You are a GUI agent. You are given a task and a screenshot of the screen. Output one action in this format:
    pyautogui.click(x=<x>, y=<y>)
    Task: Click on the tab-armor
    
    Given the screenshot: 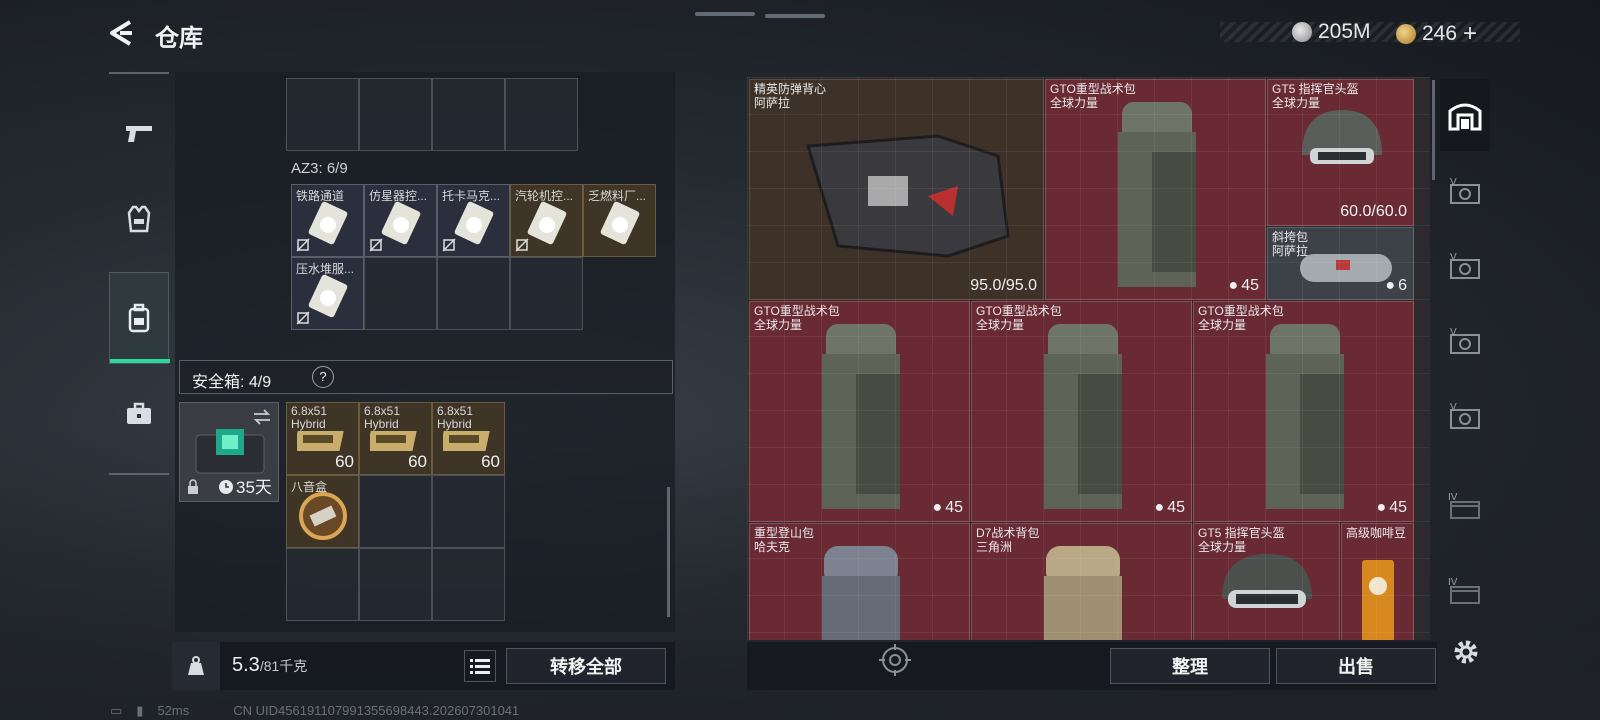 What is the action you would take?
    pyautogui.click(x=139, y=219)
    